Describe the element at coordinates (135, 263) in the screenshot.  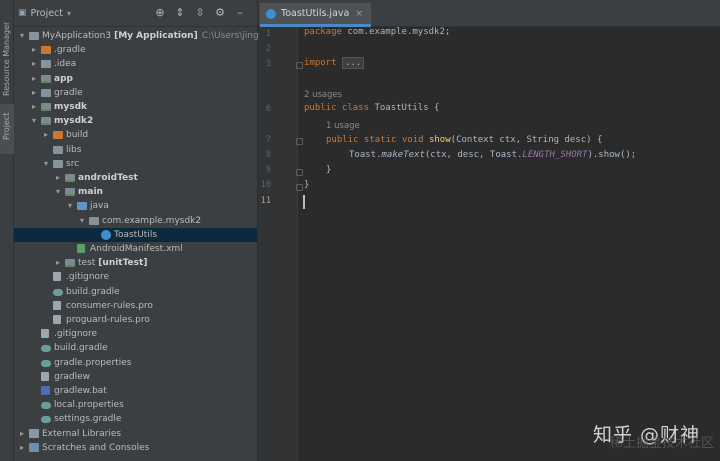
I see `tree-item: ▸ test [unitTest]` at that location.